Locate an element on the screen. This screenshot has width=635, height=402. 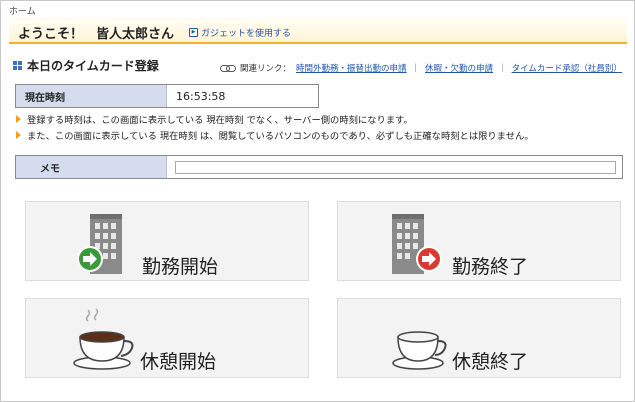
break-start-label: 休憩開始 is located at coordinates (178, 360).